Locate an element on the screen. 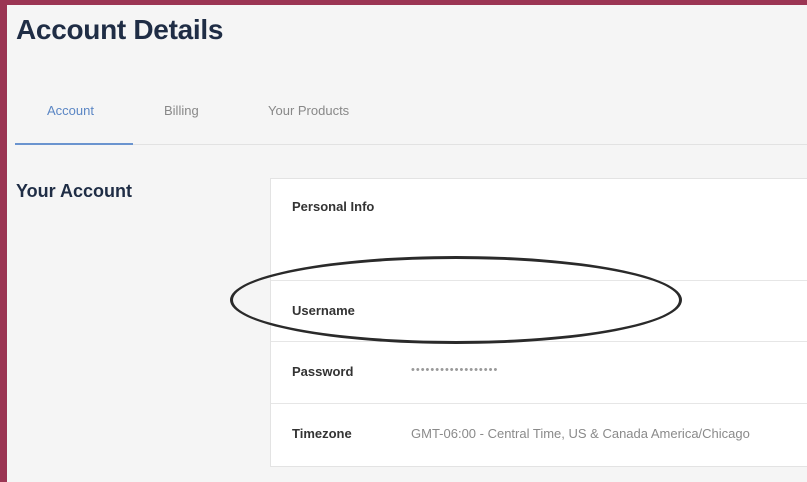 The image size is (807, 482). username-row: Username is located at coordinates (539, 311).